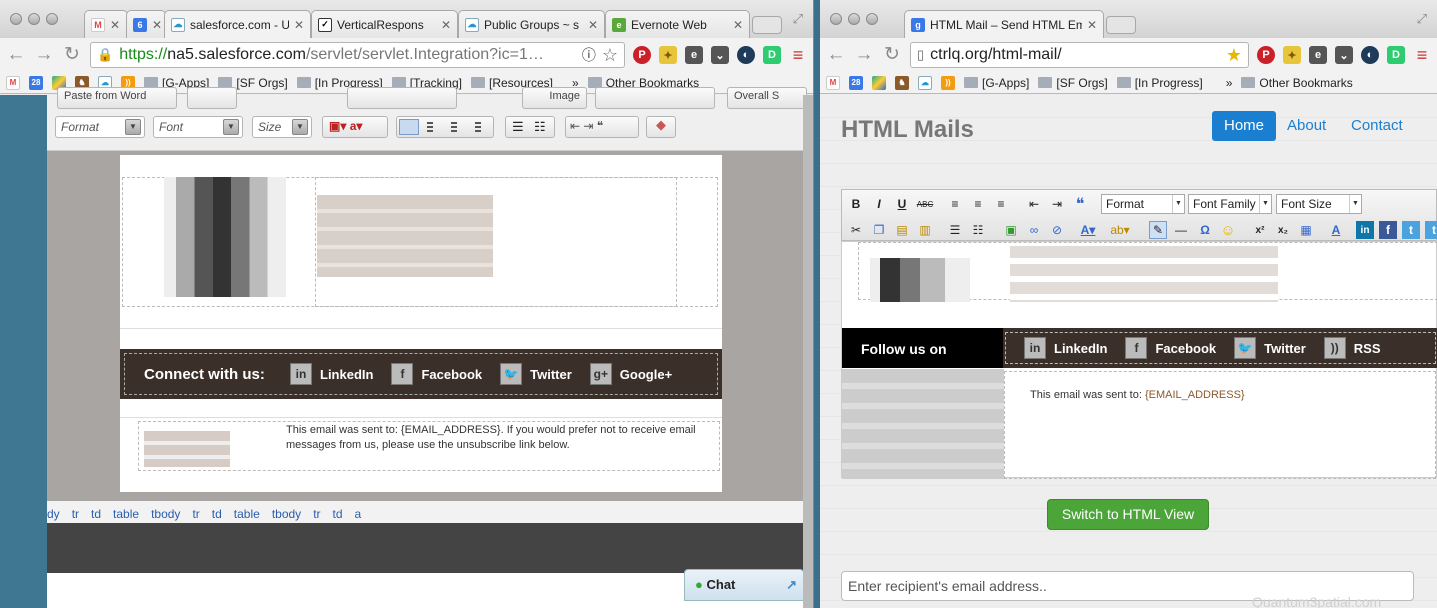 The height and width of the screenshot is (608, 1437). What do you see at coordinates (925, 230) in the screenshot?
I see `paste-text-icon: ▥` at bounding box center [925, 230].